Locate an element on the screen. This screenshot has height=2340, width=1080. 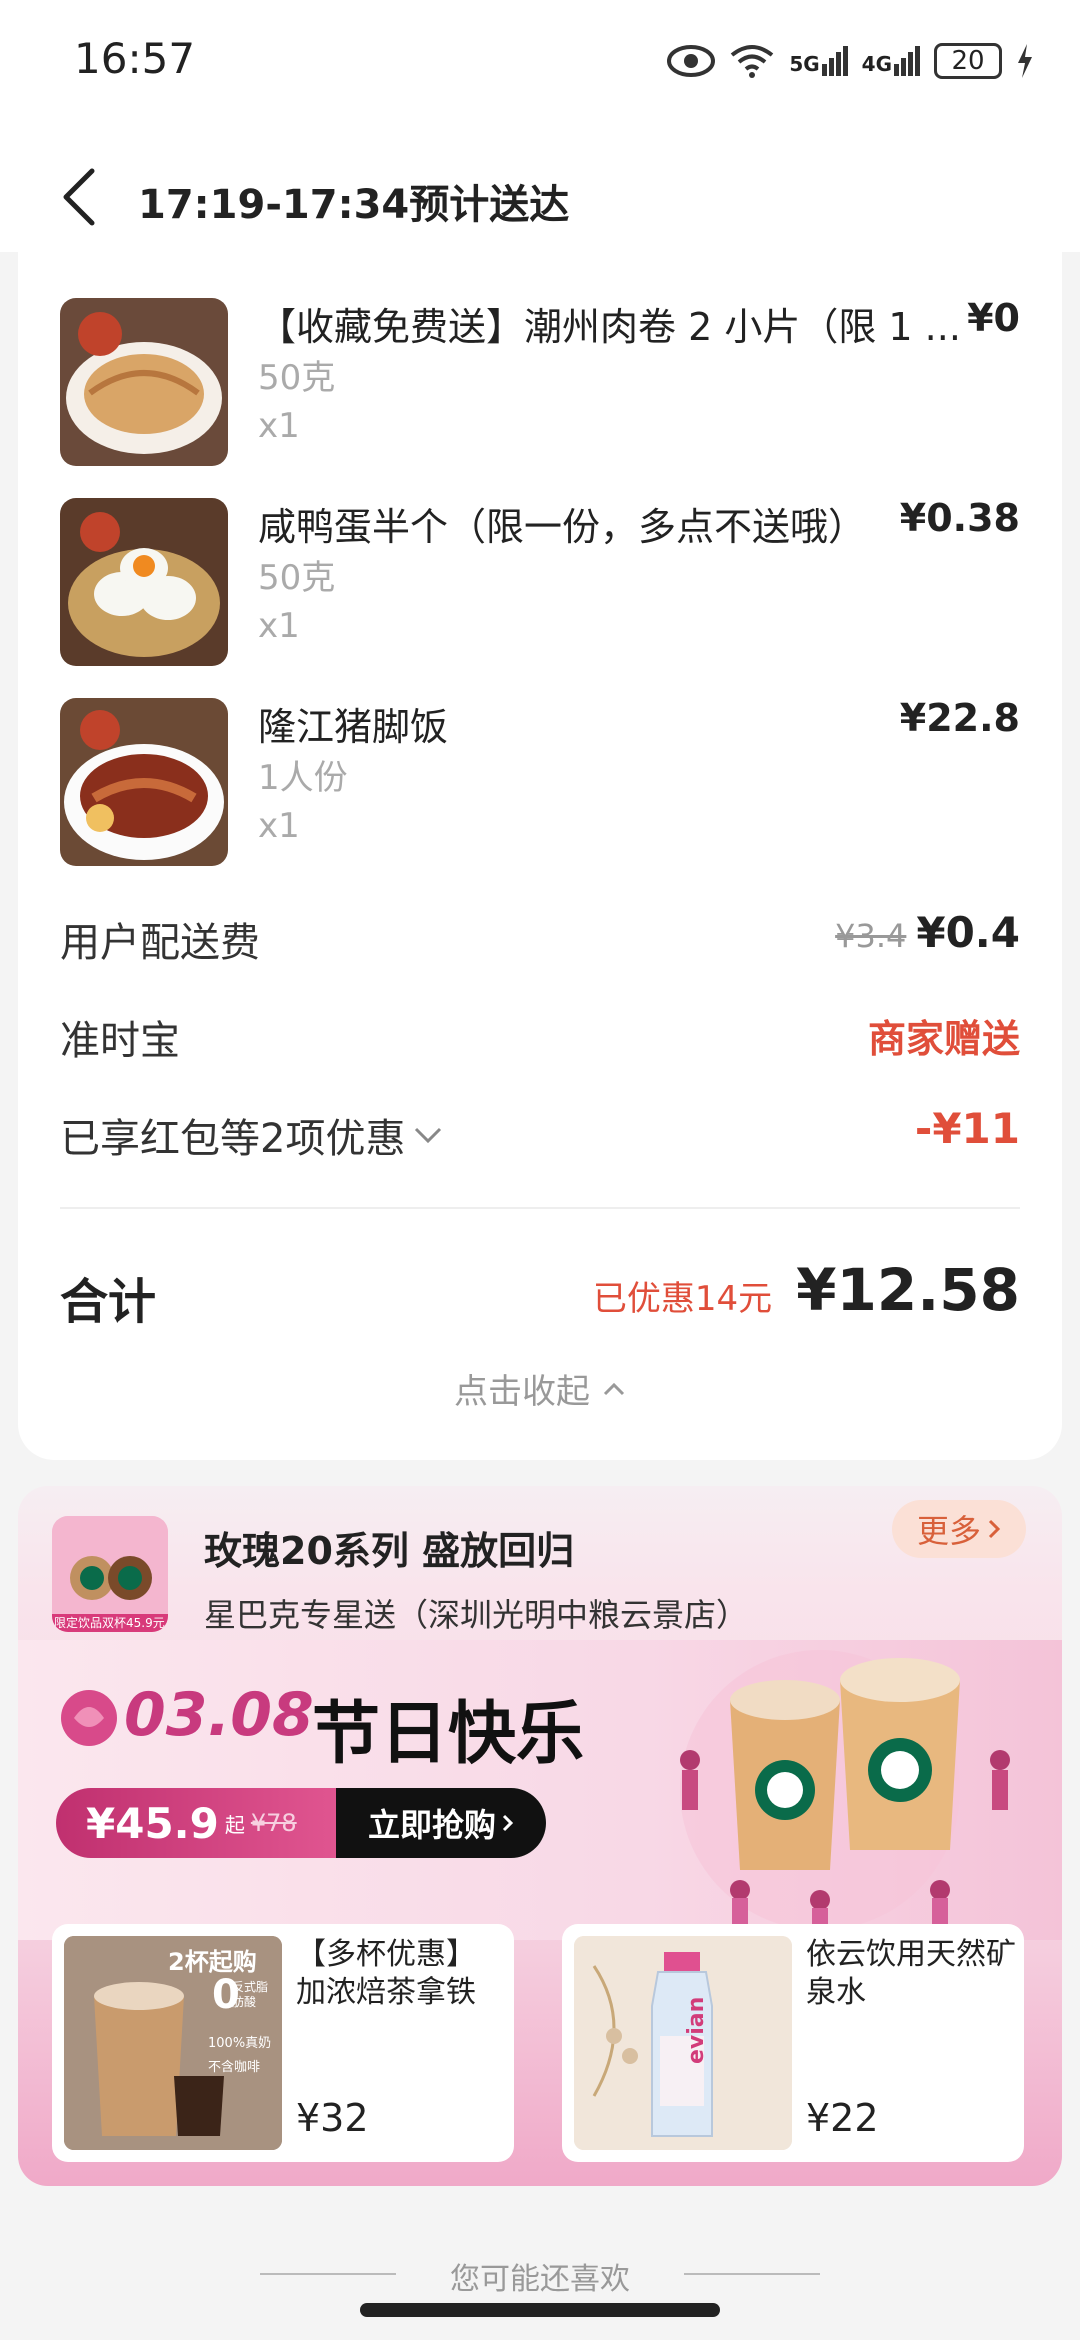
discount-toggle: 已享红包等2项优惠 is located at coordinates (251, 1135).